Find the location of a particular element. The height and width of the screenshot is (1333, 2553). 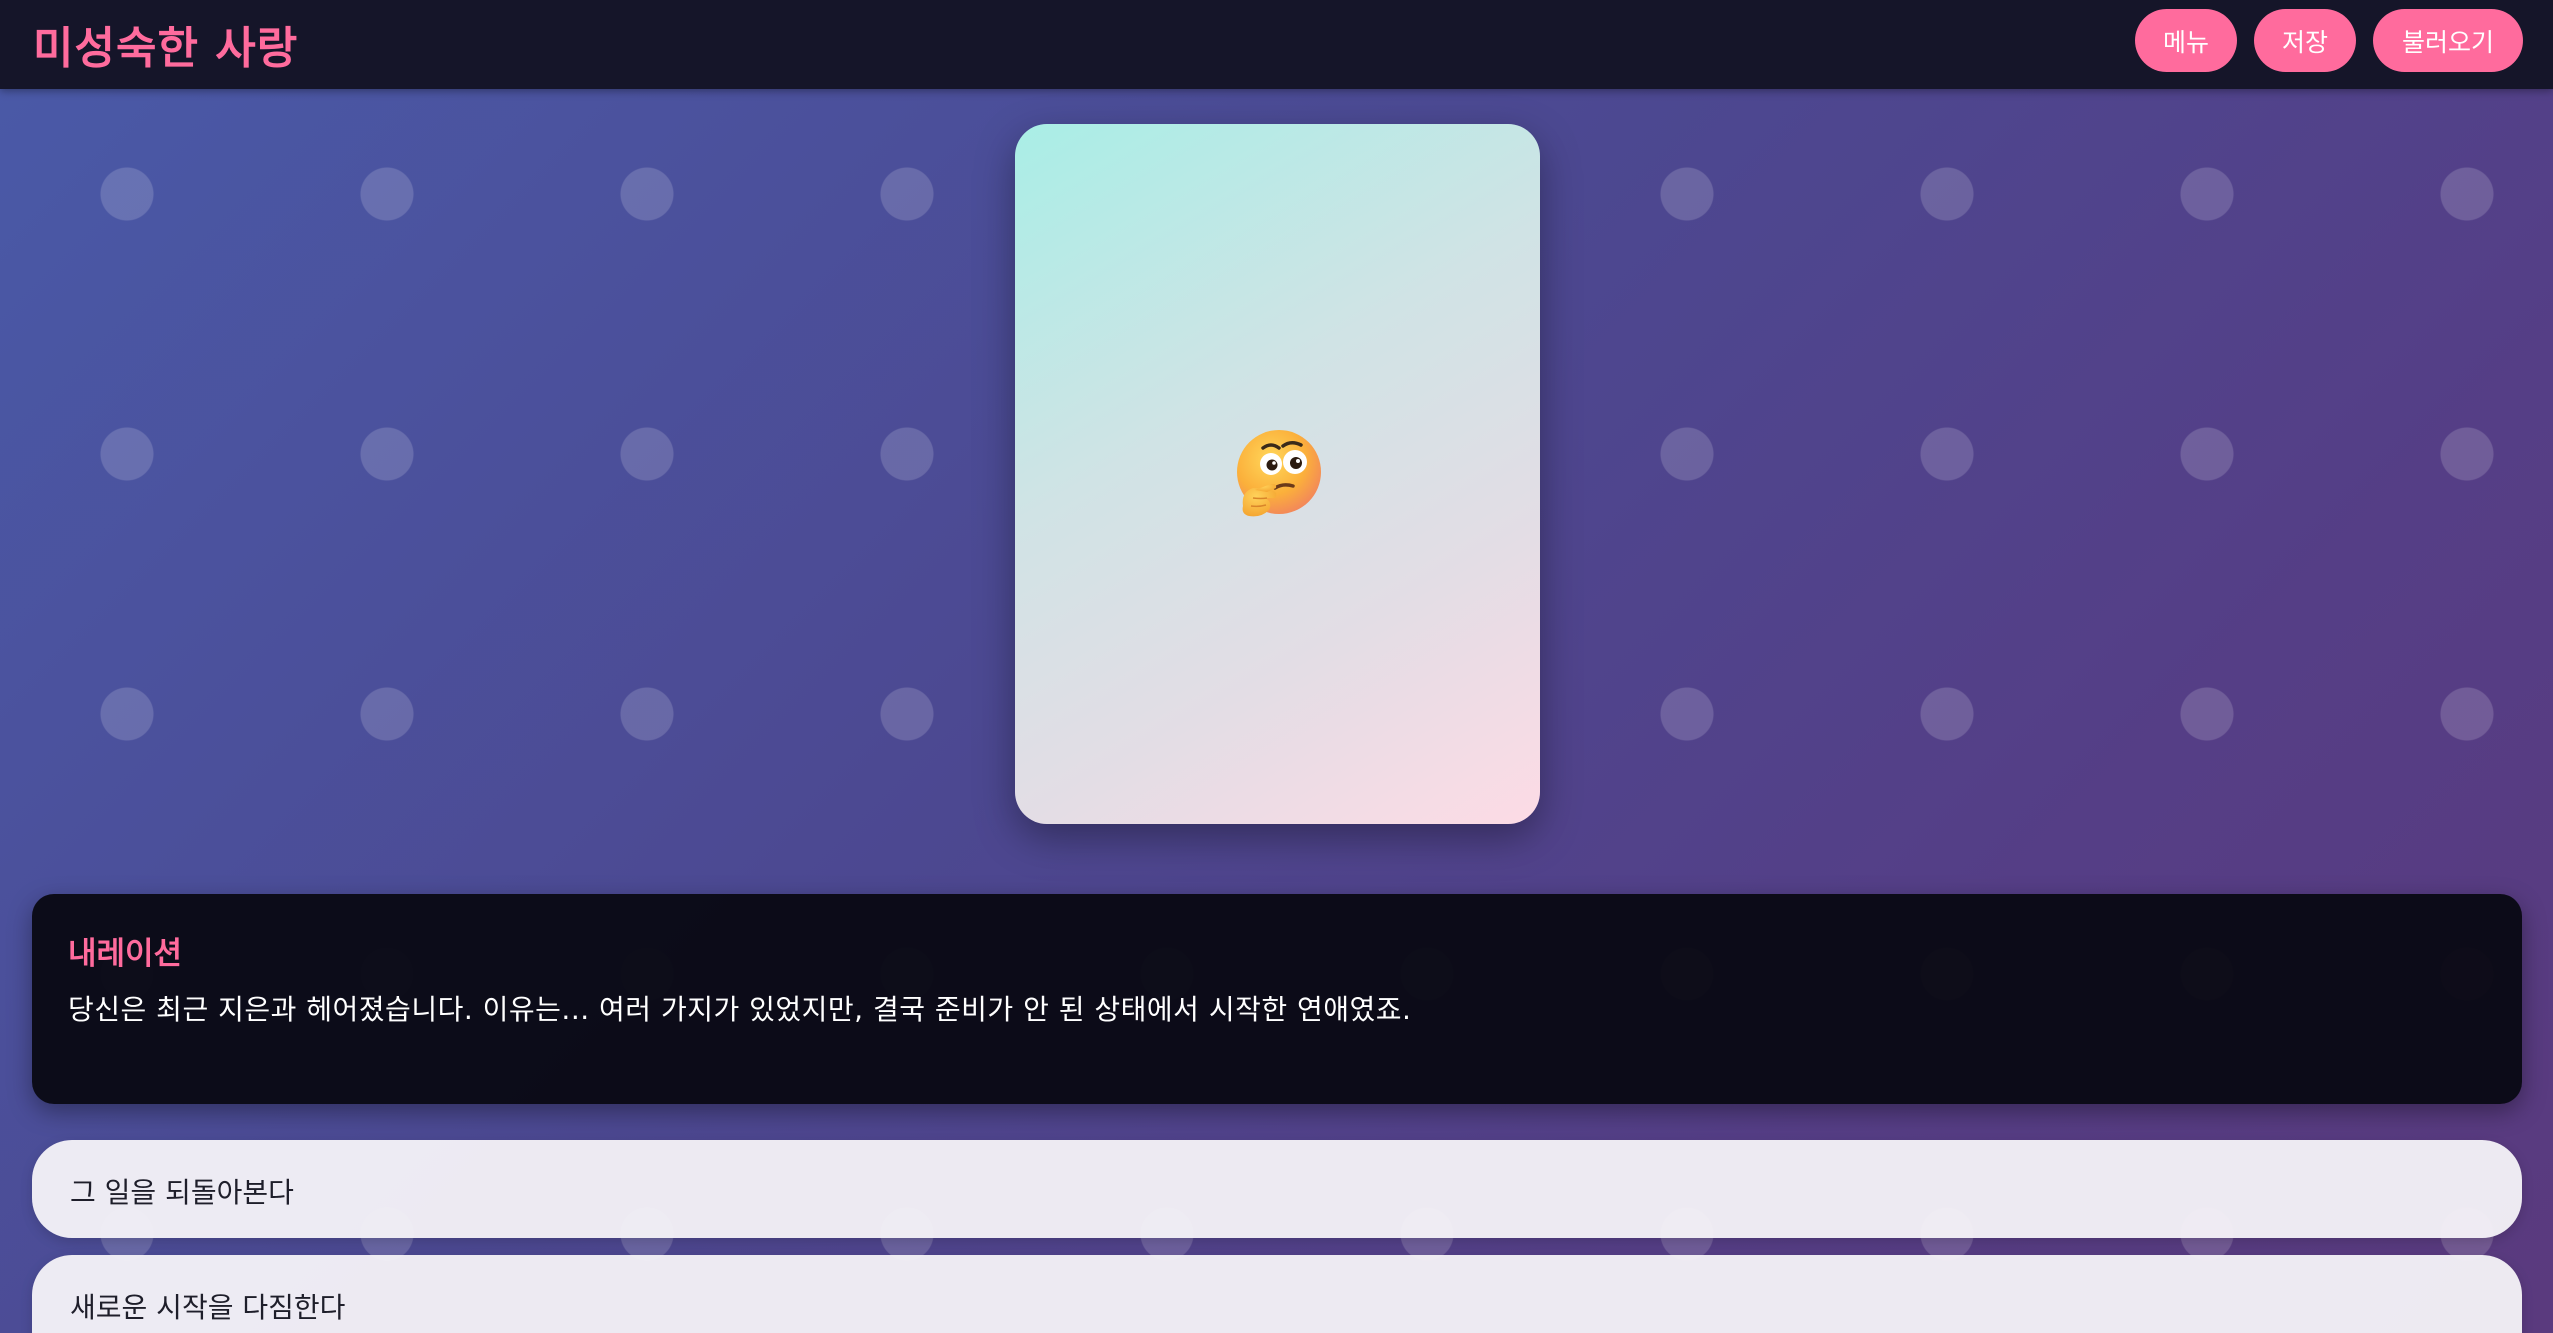

character-portrait-card is located at coordinates (1277, 474).